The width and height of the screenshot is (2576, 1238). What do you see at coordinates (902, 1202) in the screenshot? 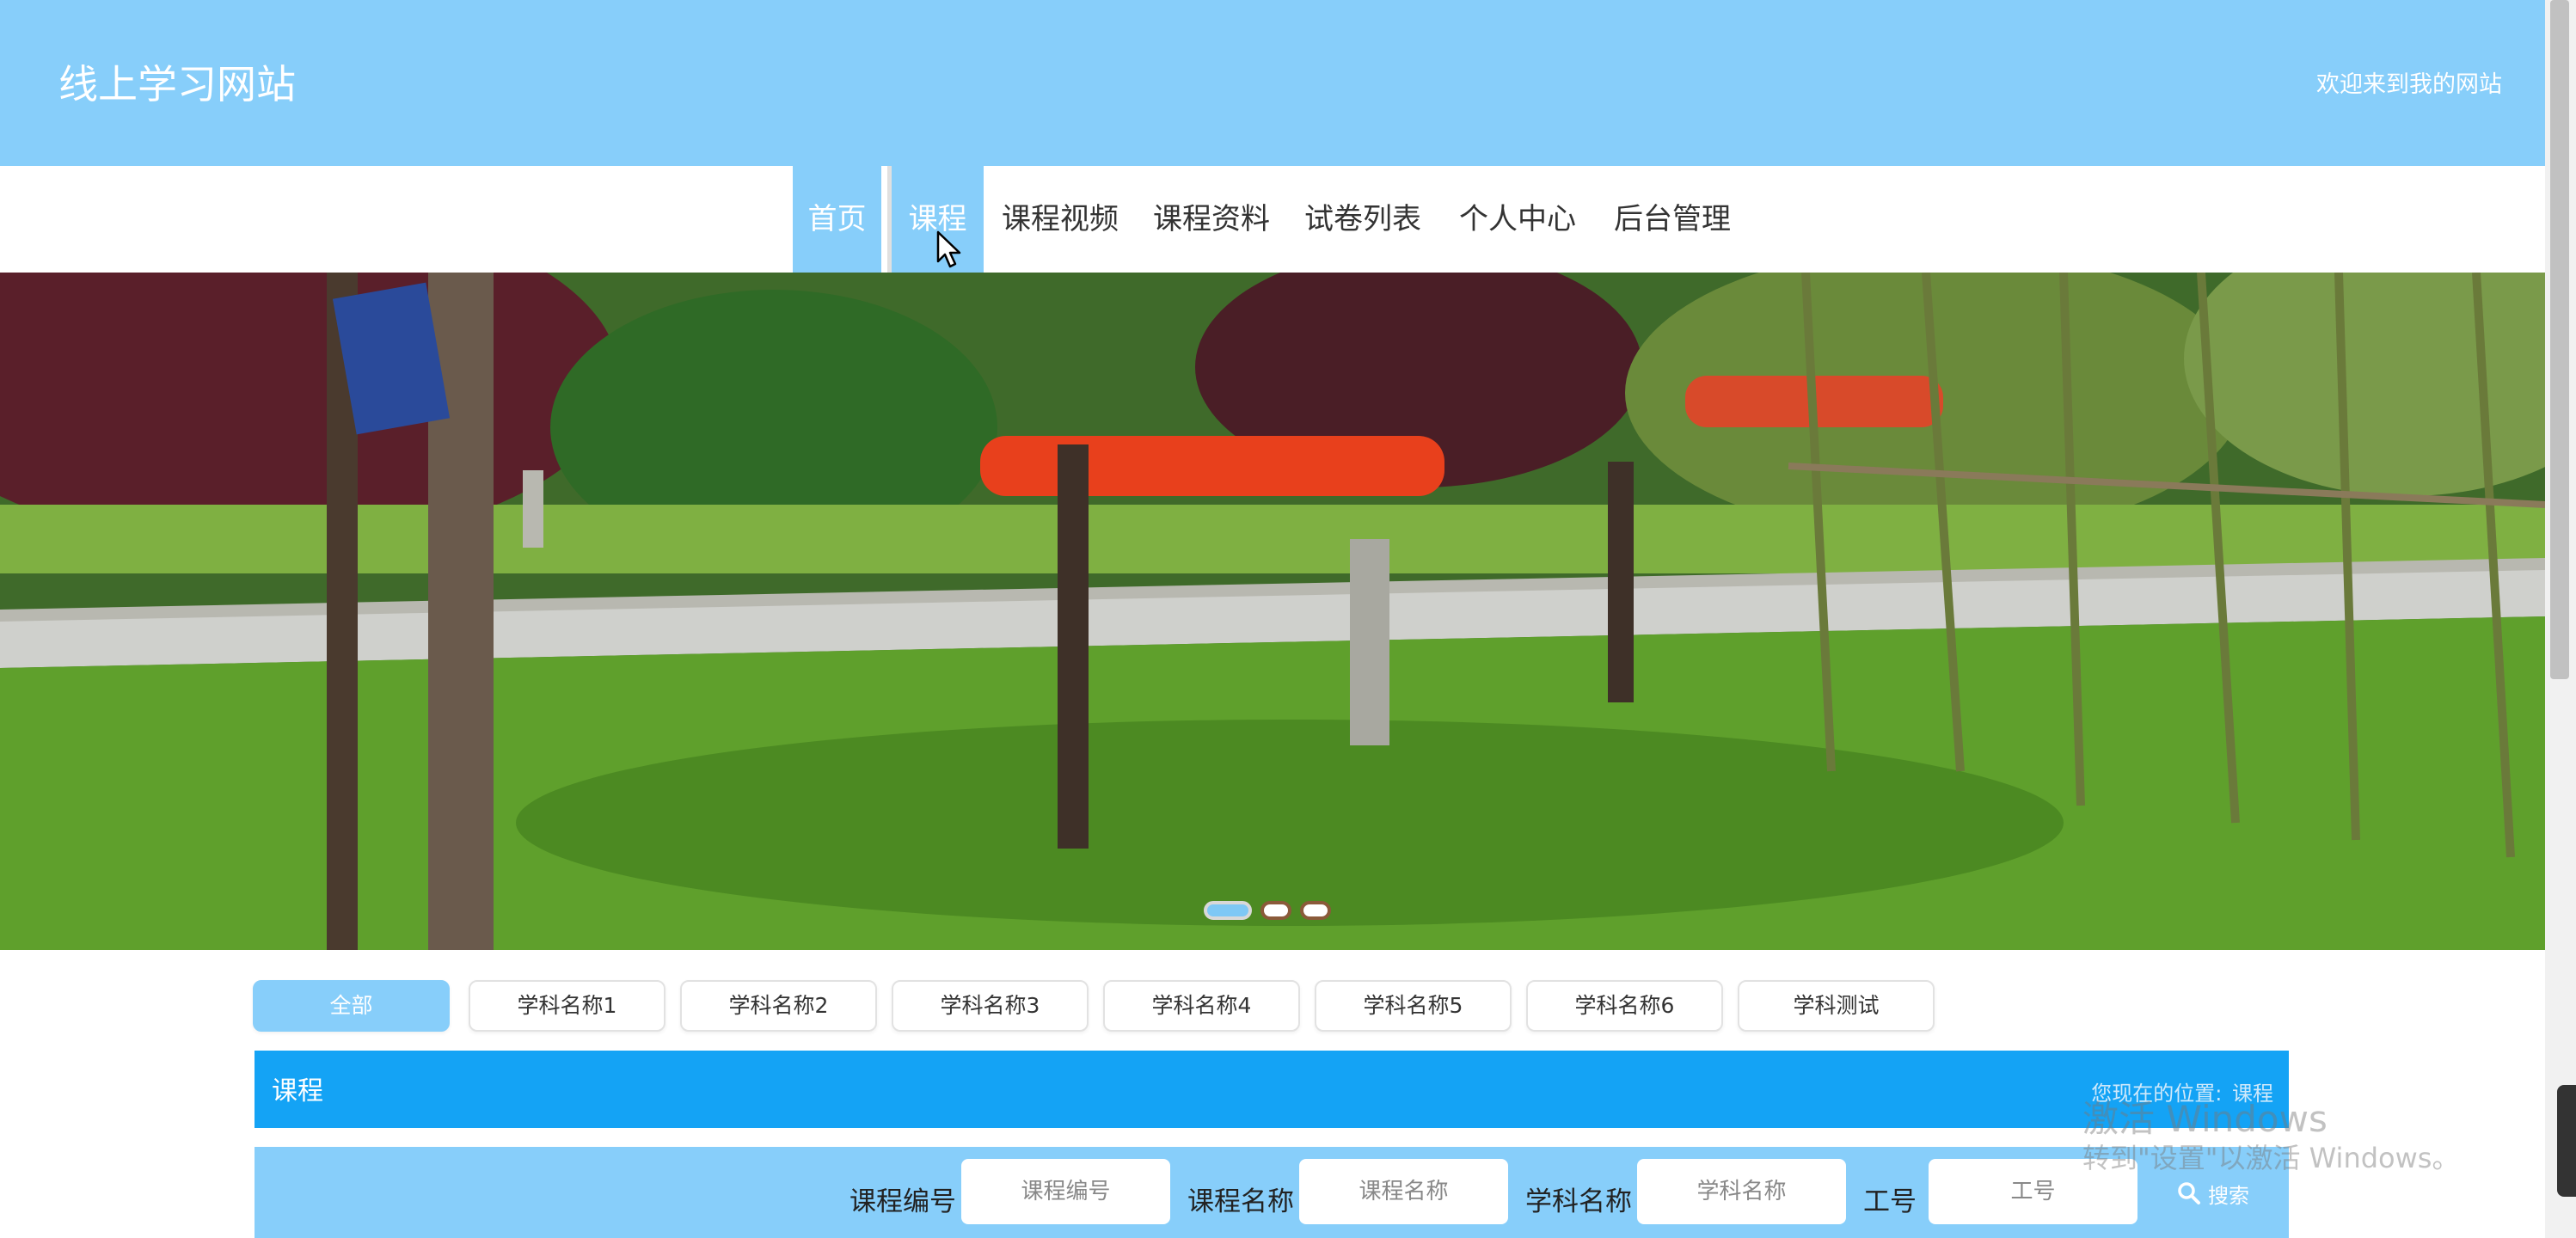
I see `course-id-label: 课程编号` at bounding box center [902, 1202].